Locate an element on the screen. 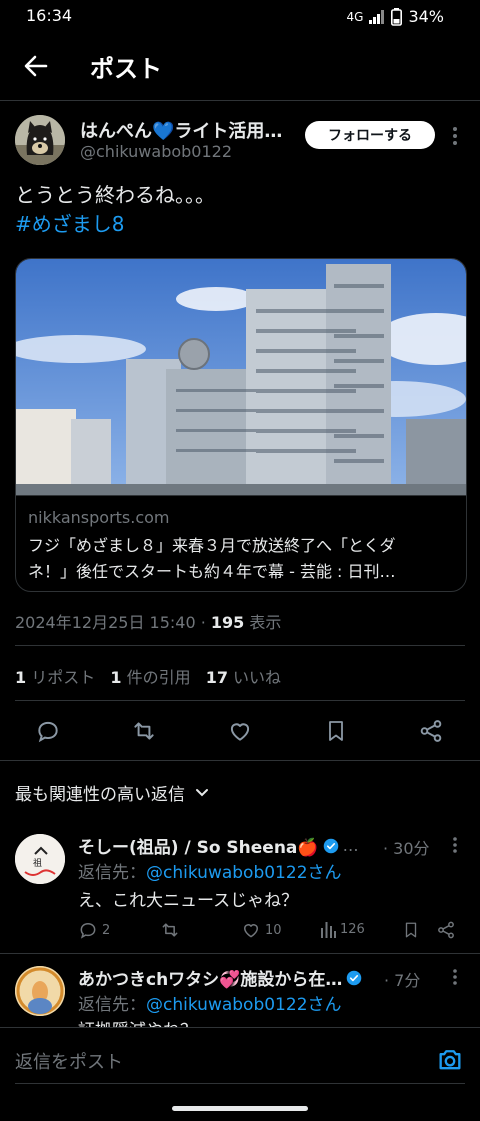 The width and height of the screenshot is (480, 1121). reply-text: え、これ大ニュースじゃね？ is located at coordinates (188, 901).